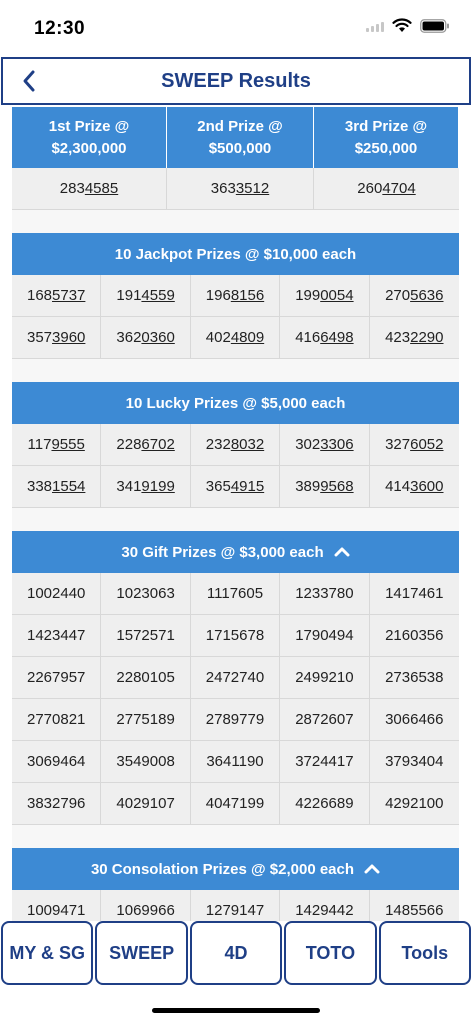 The image size is (472, 1024). I want to click on winning-number: 270 5636, so click(414, 296).